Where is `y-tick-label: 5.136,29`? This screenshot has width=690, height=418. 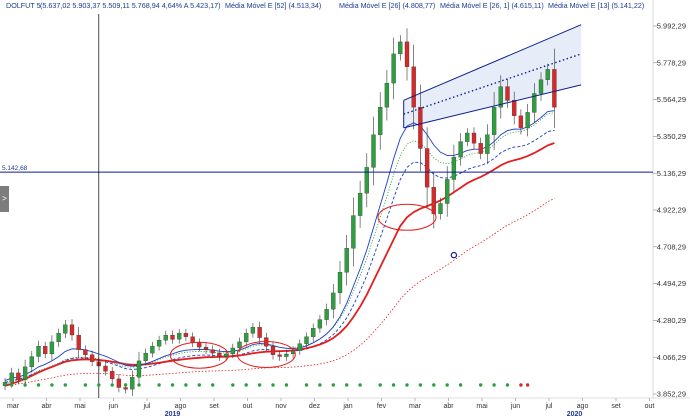
y-tick-label: 5.136,29 is located at coordinates (671, 173).